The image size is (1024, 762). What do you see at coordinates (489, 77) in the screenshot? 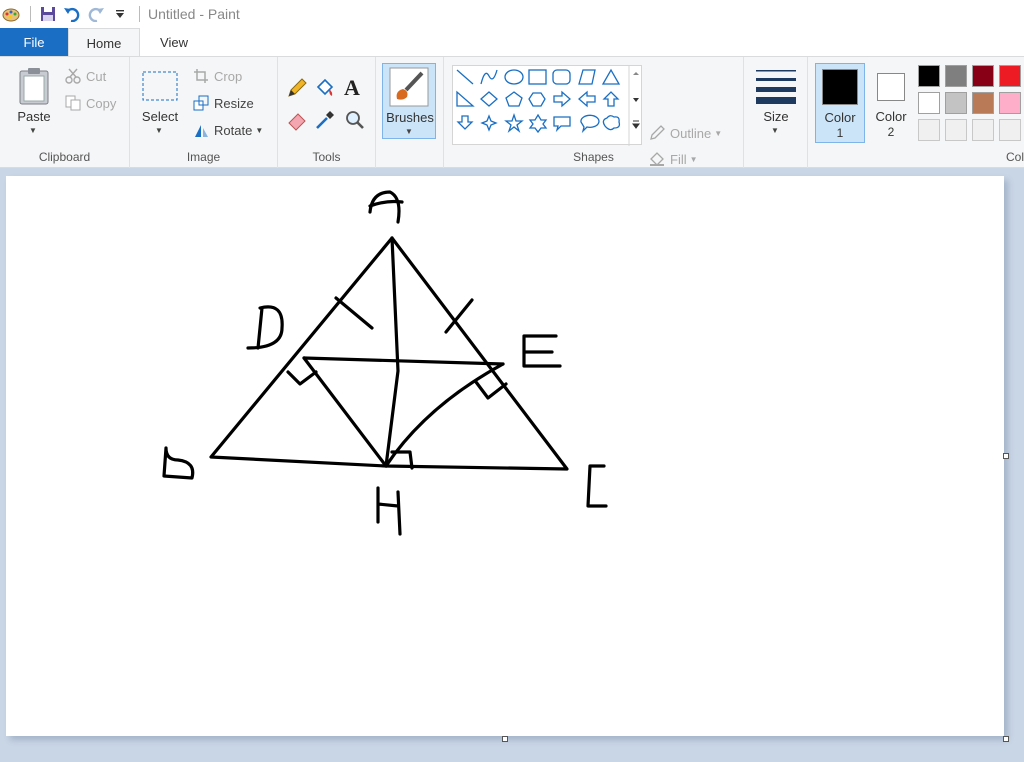
I see `curve-shape-icon` at bounding box center [489, 77].